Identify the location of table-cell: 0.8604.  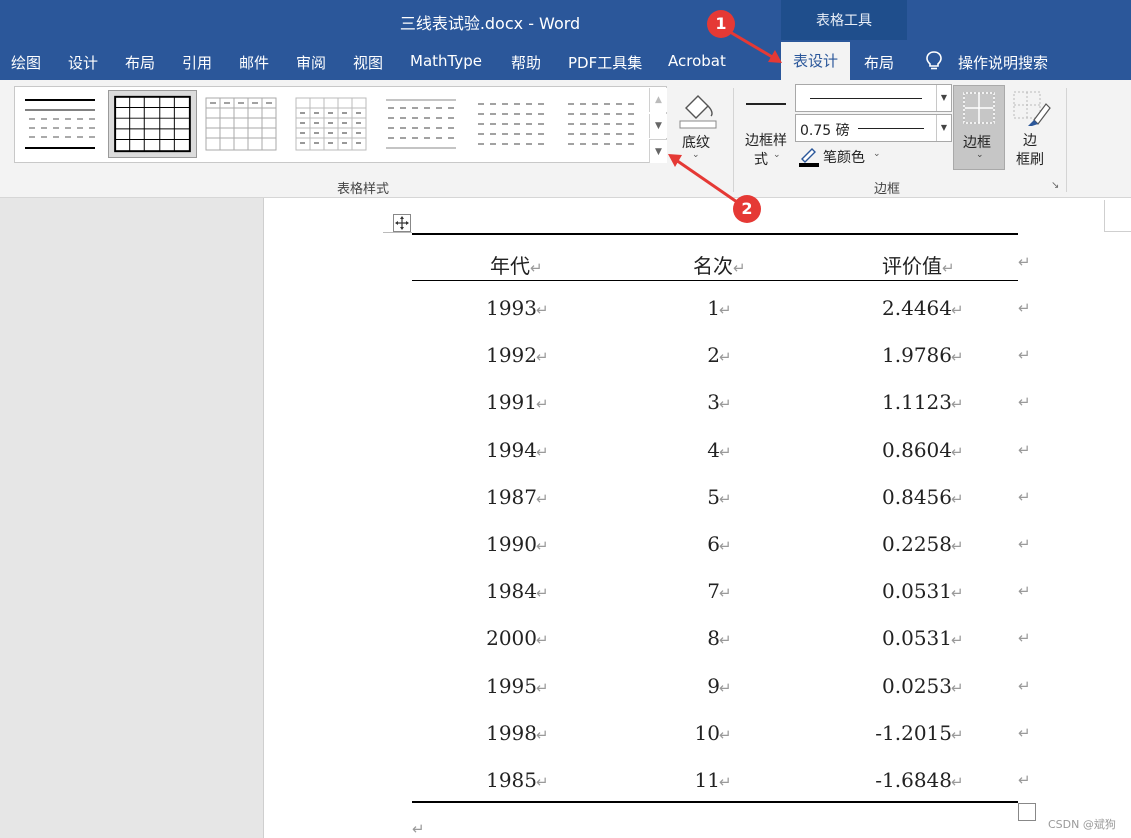
(917, 450).